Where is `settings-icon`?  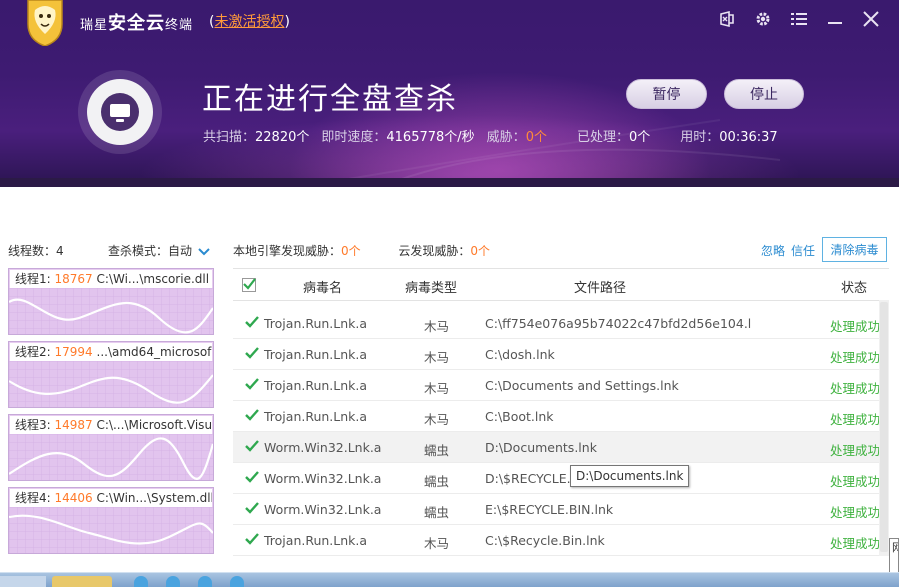
settings-icon is located at coordinates (763, 19).